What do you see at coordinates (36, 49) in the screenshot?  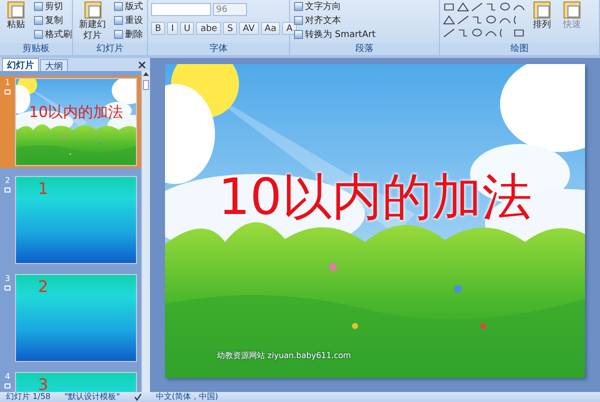 I see `group-label: 剪贴板` at bounding box center [36, 49].